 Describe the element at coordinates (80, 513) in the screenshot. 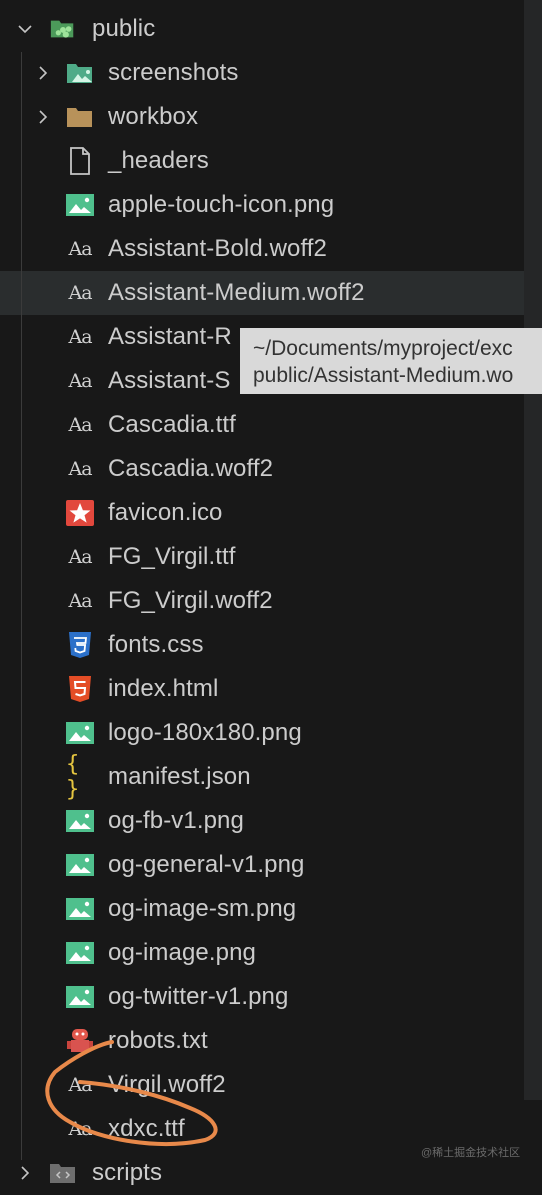

I see `favicon-star-icon` at that location.